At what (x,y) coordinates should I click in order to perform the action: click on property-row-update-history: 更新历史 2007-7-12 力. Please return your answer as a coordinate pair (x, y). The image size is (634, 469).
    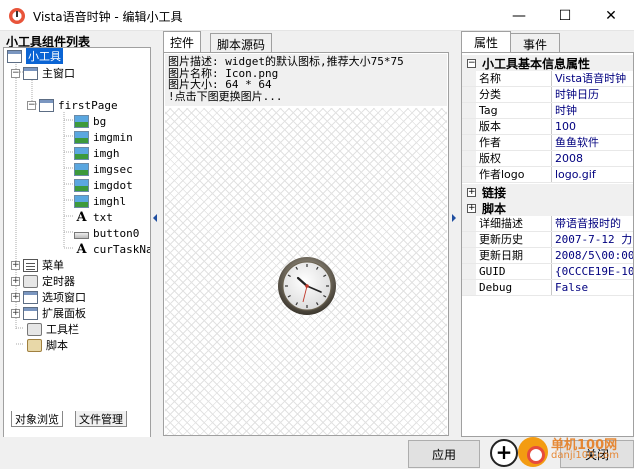
    Looking at the image, I should click on (547, 240).